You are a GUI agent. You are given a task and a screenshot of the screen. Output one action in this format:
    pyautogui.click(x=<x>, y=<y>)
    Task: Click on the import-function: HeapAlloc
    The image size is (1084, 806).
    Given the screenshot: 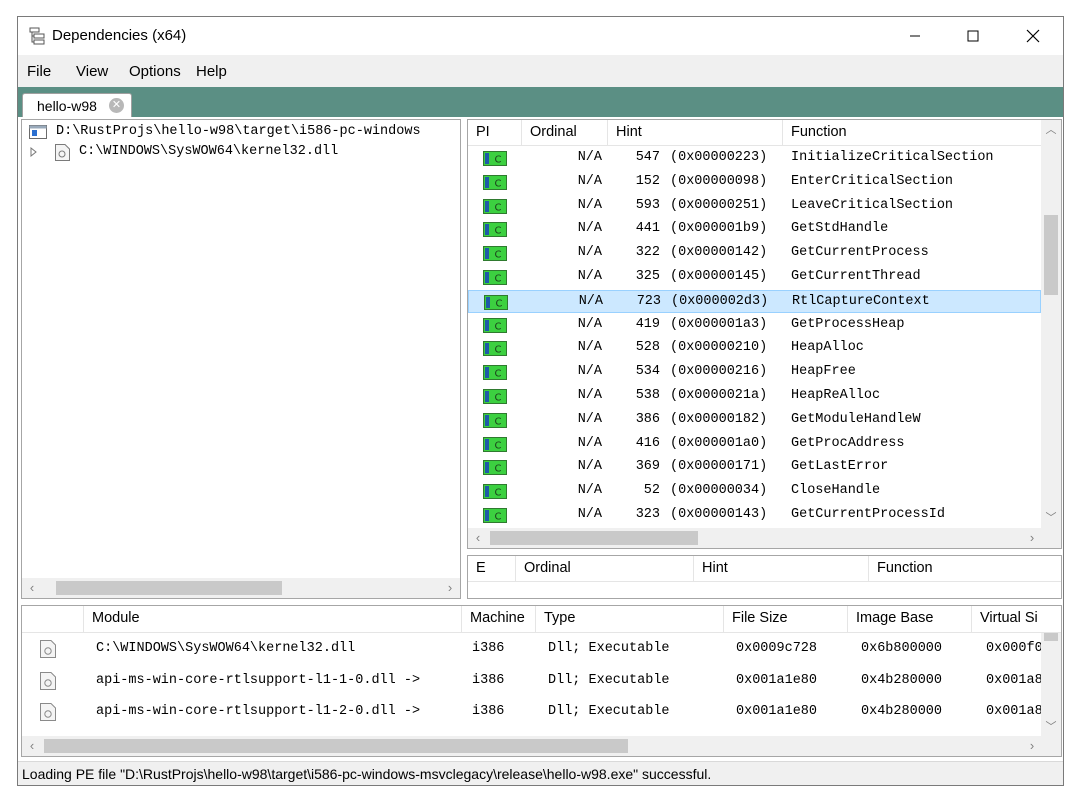 What is the action you would take?
    pyautogui.click(x=827, y=348)
    